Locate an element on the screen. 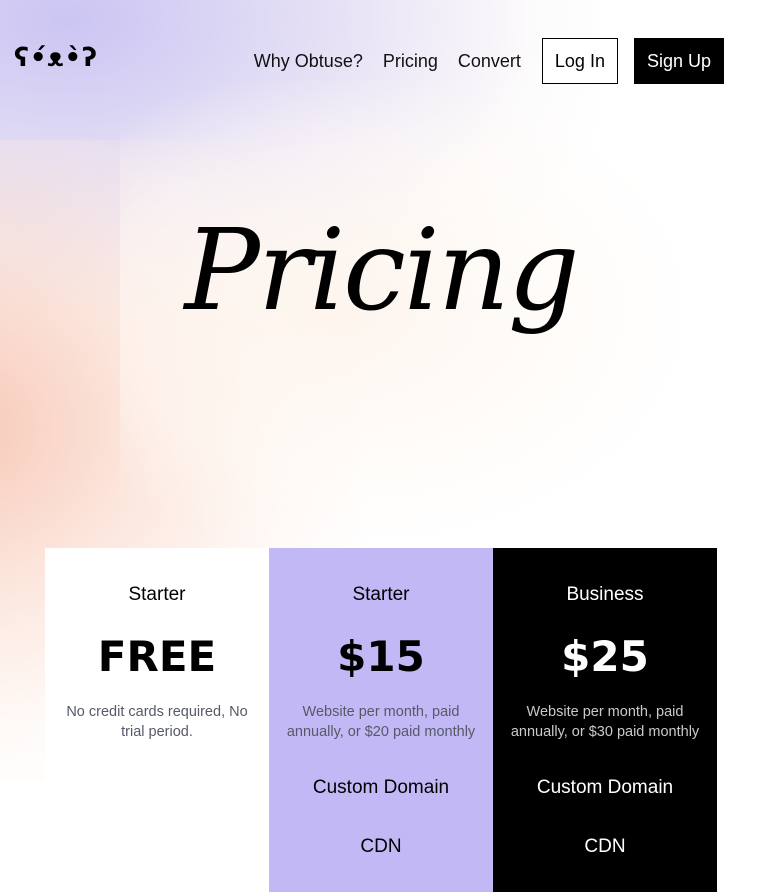 The height and width of the screenshot is (892, 762). nav-link-pricing: Pricing is located at coordinates (410, 61).